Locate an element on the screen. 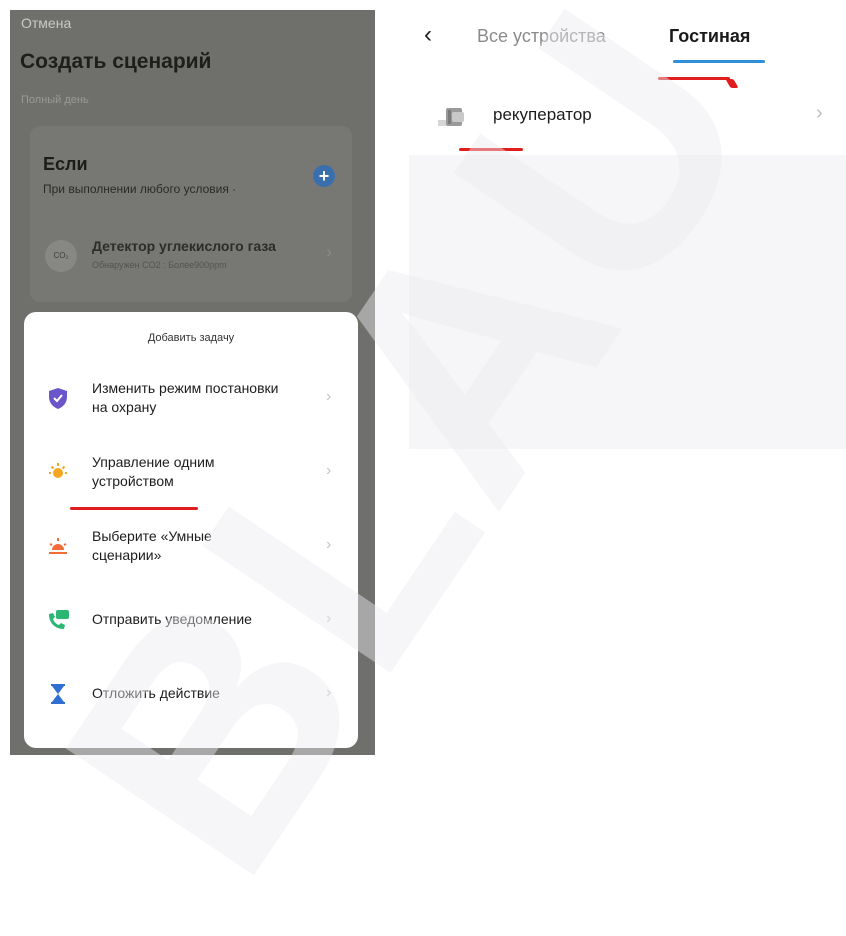 Image resolution: width=846 pixels, height=936 pixels. shield-icon is located at coordinates (58, 398).